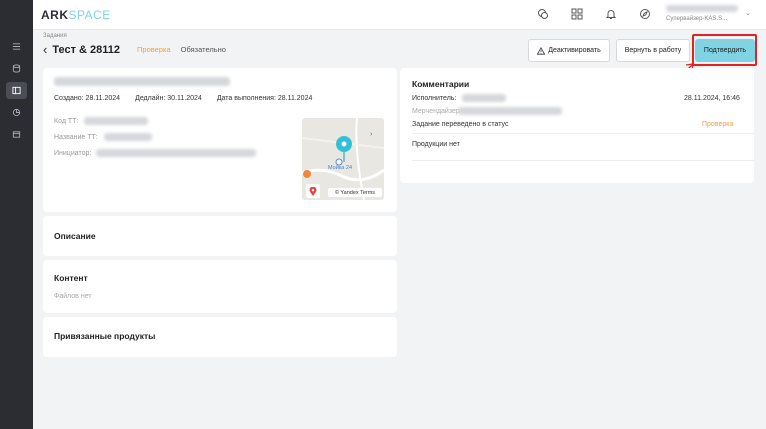 The image size is (766, 429). What do you see at coordinates (176, 153) in the screenshot?
I see `initiator-redacted` at bounding box center [176, 153].